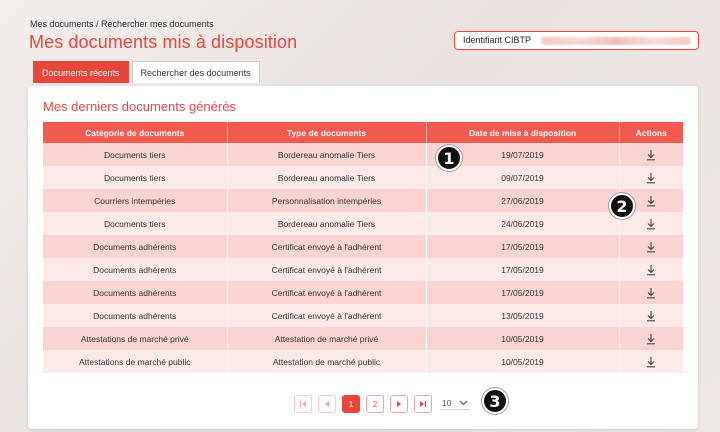  What do you see at coordinates (497, 40) in the screenshot?
I see `identifier-label: Identifiant CIBTP` at bounding box center [497, 40].